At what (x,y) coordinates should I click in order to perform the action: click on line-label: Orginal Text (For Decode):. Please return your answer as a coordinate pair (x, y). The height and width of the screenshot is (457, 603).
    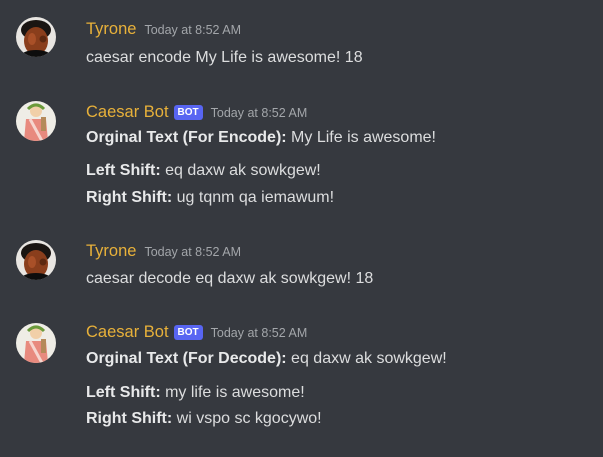
    Looking at the image, I should click on (186, 358).